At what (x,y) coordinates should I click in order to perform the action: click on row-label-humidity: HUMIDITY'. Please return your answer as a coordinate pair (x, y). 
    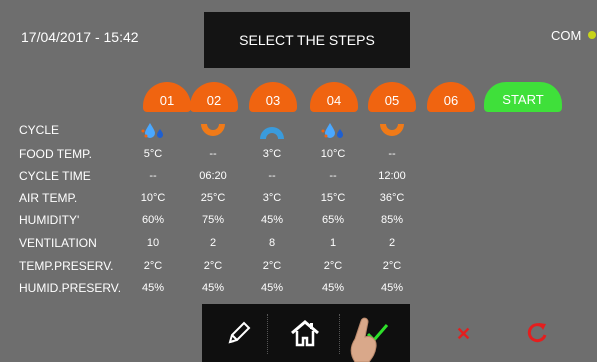
    Looking at the image, I should click on (49, 220).